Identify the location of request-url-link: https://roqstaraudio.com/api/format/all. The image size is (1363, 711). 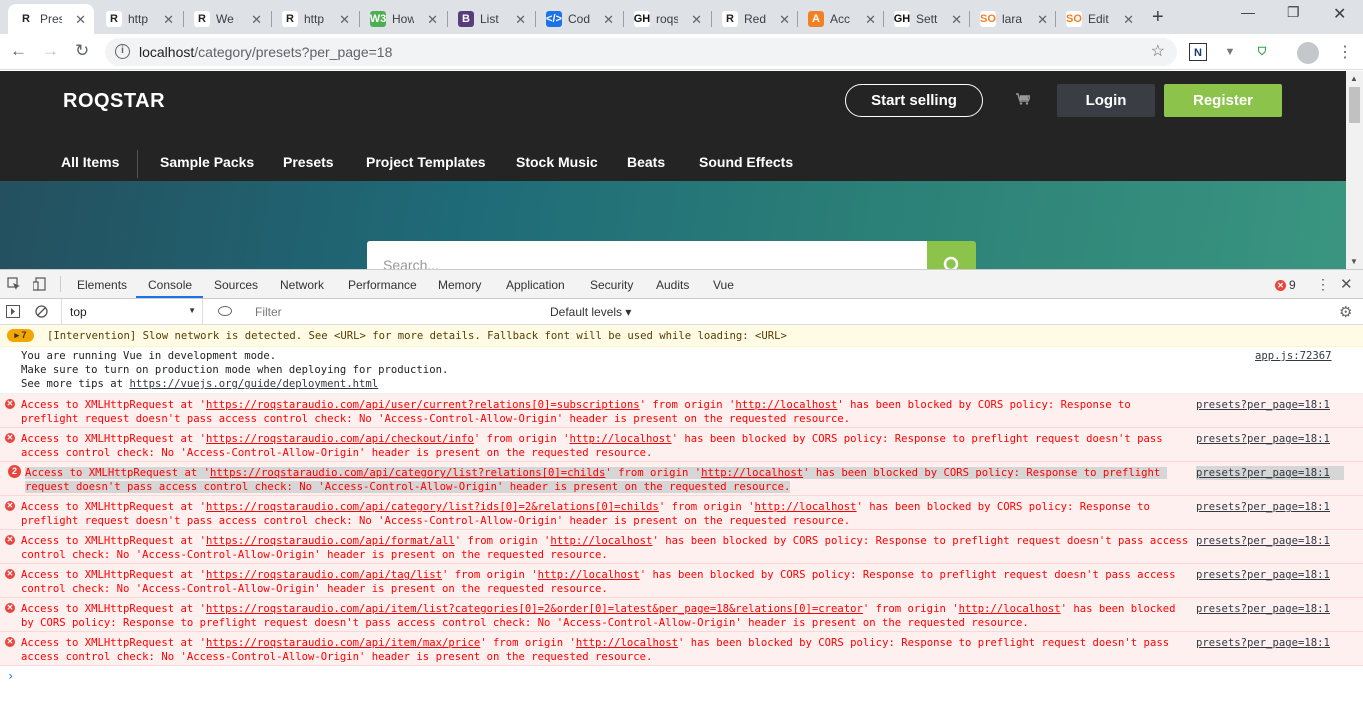
(330, 541).